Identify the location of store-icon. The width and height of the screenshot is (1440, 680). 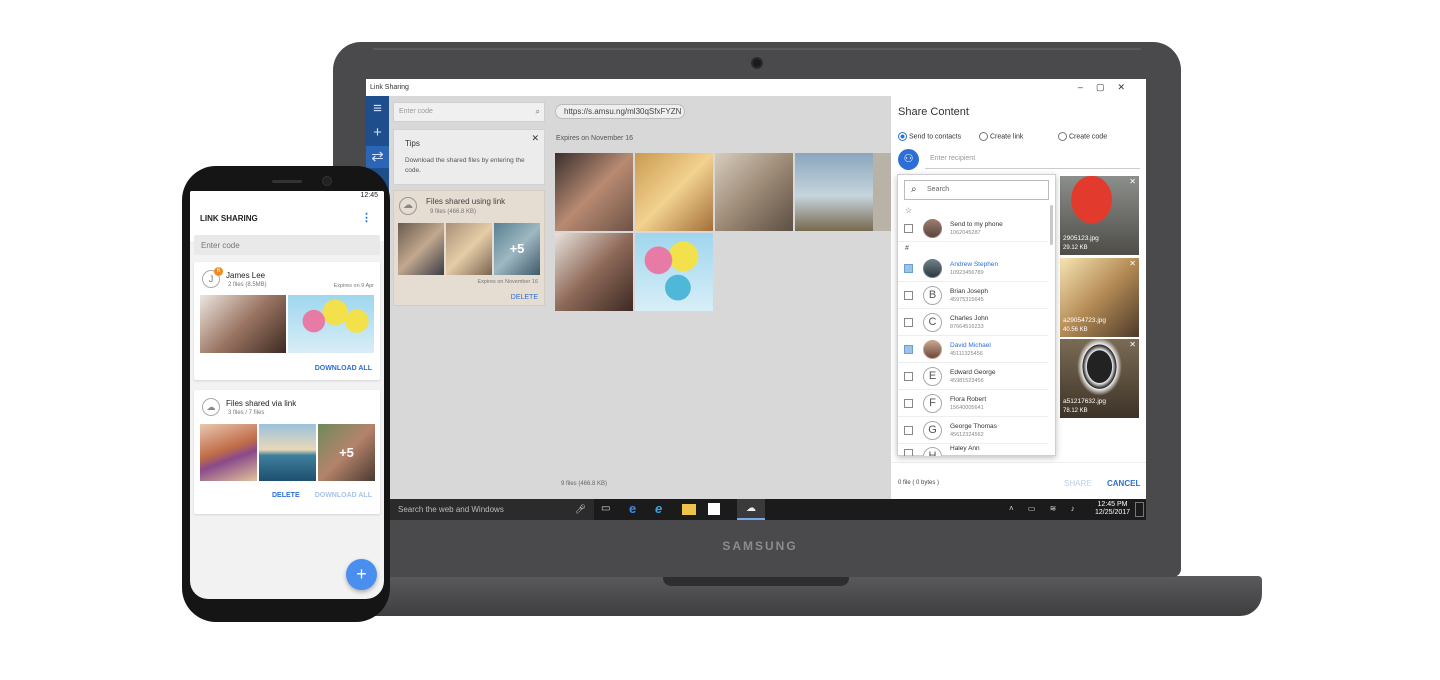
(714, 509).